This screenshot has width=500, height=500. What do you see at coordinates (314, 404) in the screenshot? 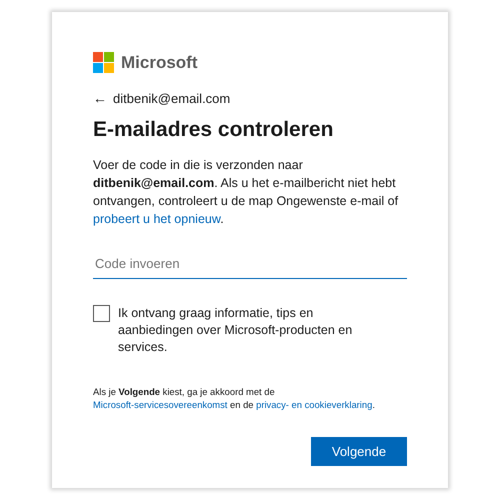
I see `privacy-link: privacy- en cookieverklaring` at bounding box center [314, 404].